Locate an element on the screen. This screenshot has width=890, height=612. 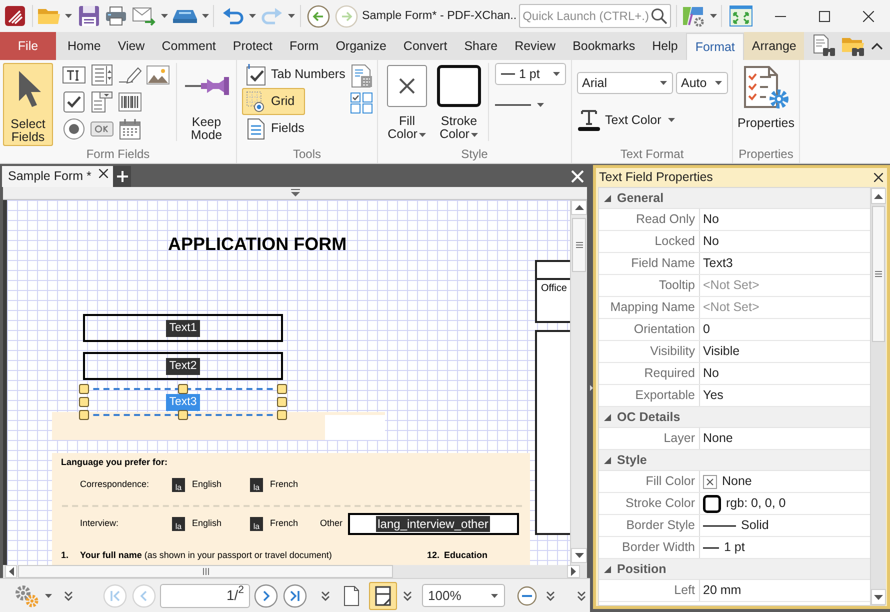
checkbox-grid-icon is located at coordinates (362, 103).